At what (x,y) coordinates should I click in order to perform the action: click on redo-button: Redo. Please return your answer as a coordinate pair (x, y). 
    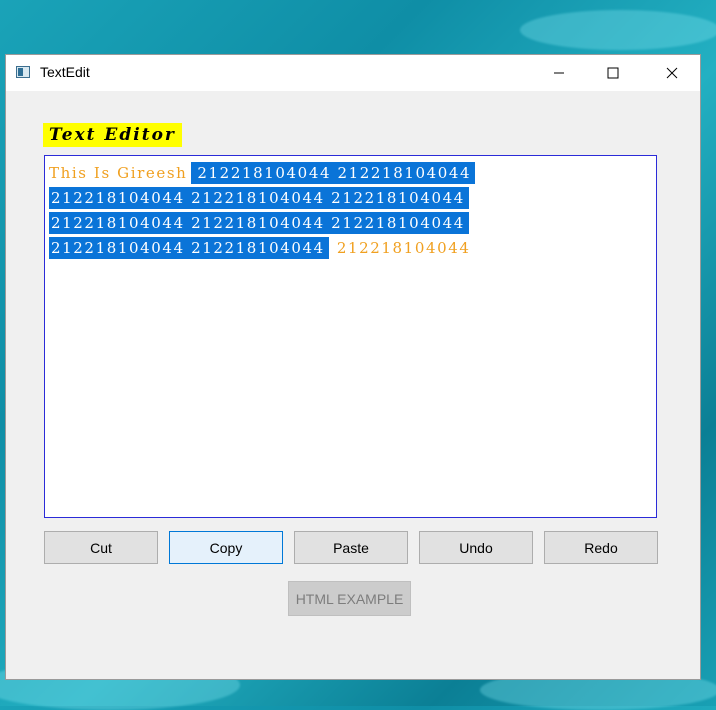
    Looking at the image, I should click on (601, 547).